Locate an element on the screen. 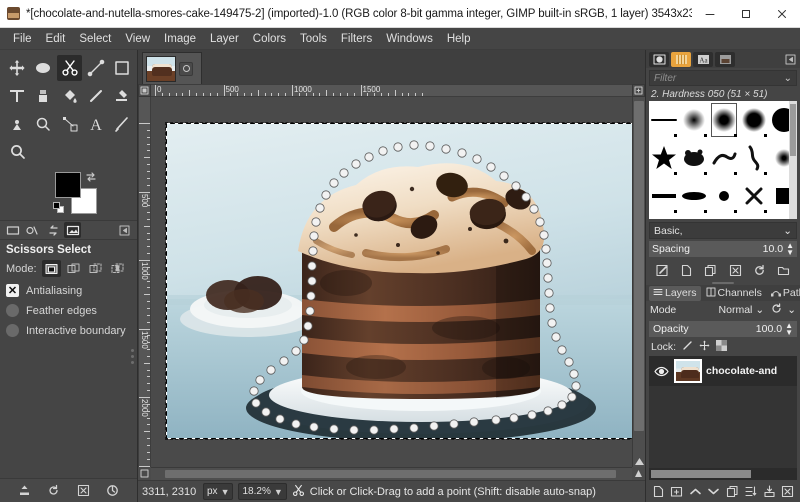 The width and height of the screenshot is (800, 502). unit-selector: px ▼ is located at coordinates (218, 491).